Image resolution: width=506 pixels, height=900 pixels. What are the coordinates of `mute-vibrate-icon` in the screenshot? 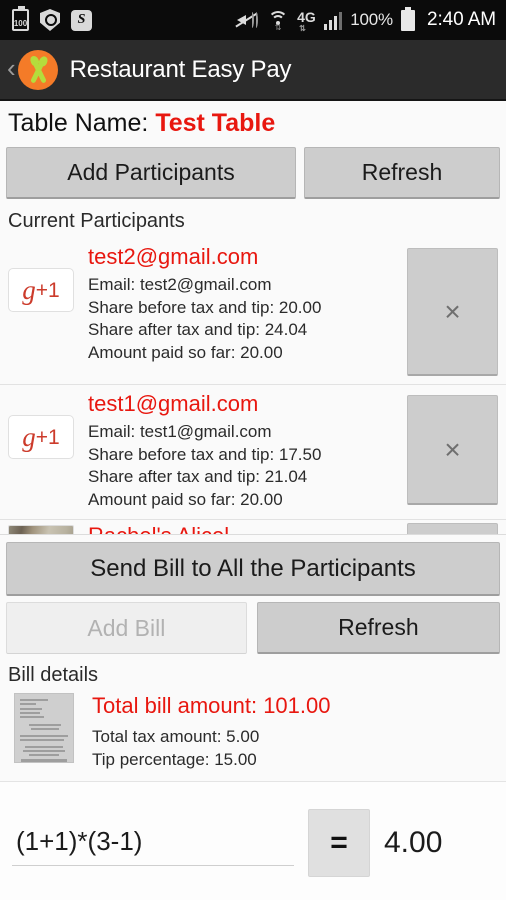 It's located at (246, 20).